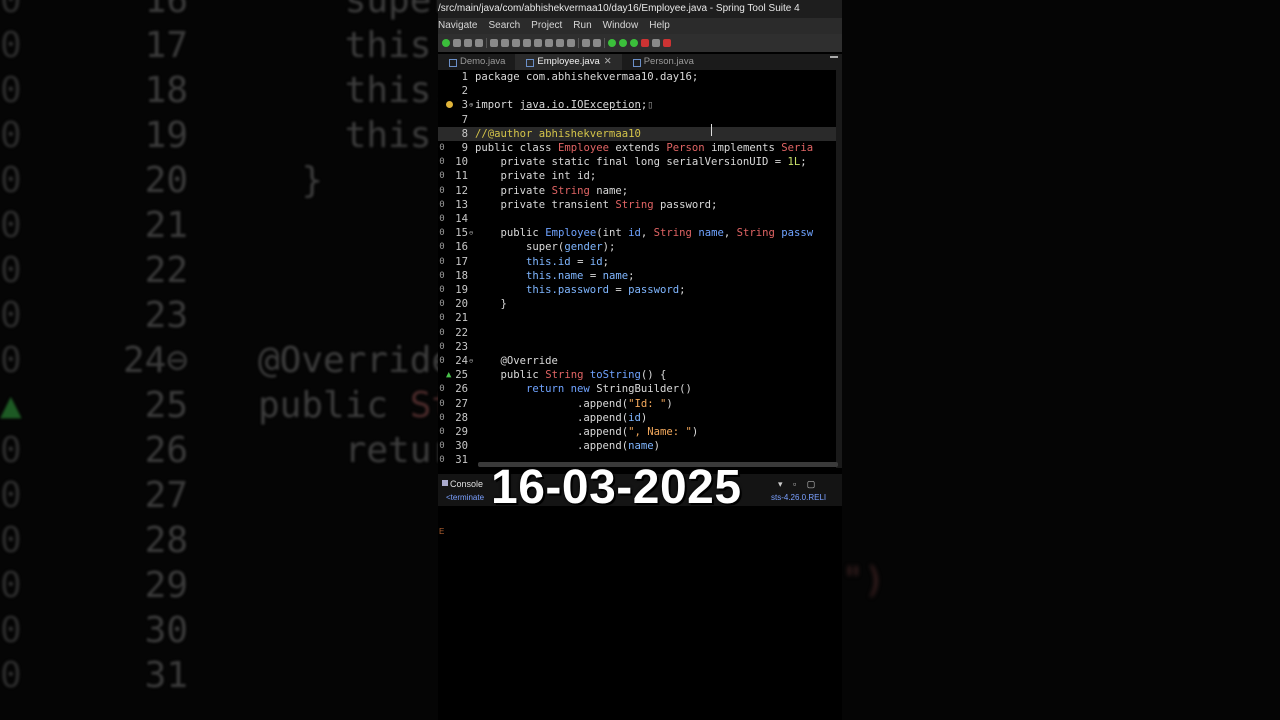  I want to click on code-line: 0 11 private int id;, so click(640, 176).